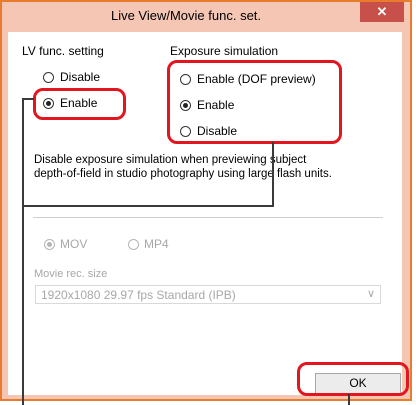  I want to click on movie-rec-size-value: 1920x1080 29.97 fps Standard (IPB), so click(138, 295).